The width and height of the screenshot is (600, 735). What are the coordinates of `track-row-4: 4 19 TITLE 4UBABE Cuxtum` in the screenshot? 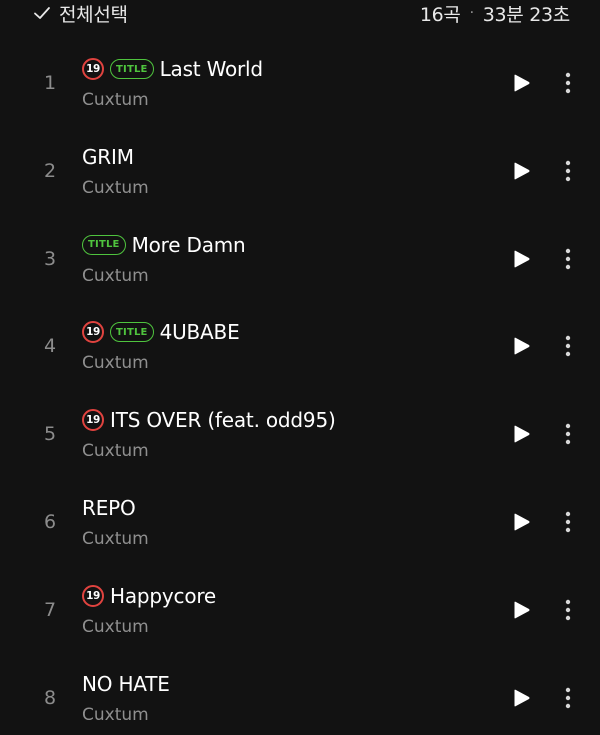 It's located at (300, 347).